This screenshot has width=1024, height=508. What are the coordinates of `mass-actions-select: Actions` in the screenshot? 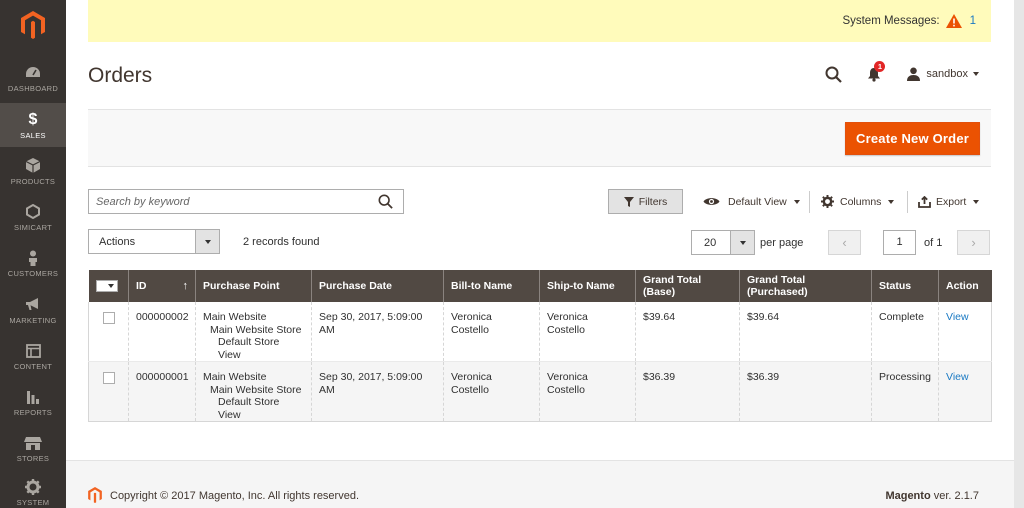 It's located at (154, 241).